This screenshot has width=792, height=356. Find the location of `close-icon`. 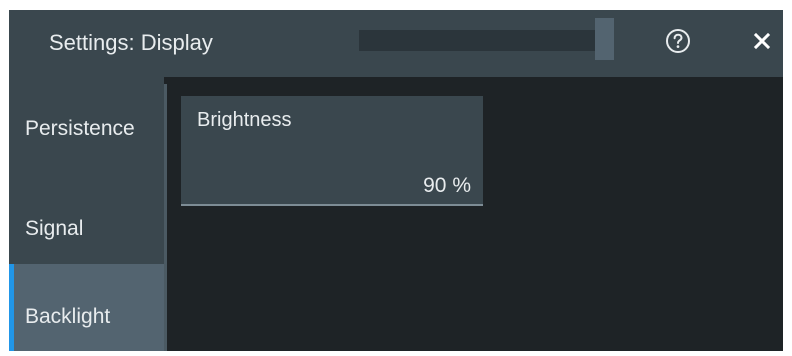

close-icon is located at coordinates (762, 41).